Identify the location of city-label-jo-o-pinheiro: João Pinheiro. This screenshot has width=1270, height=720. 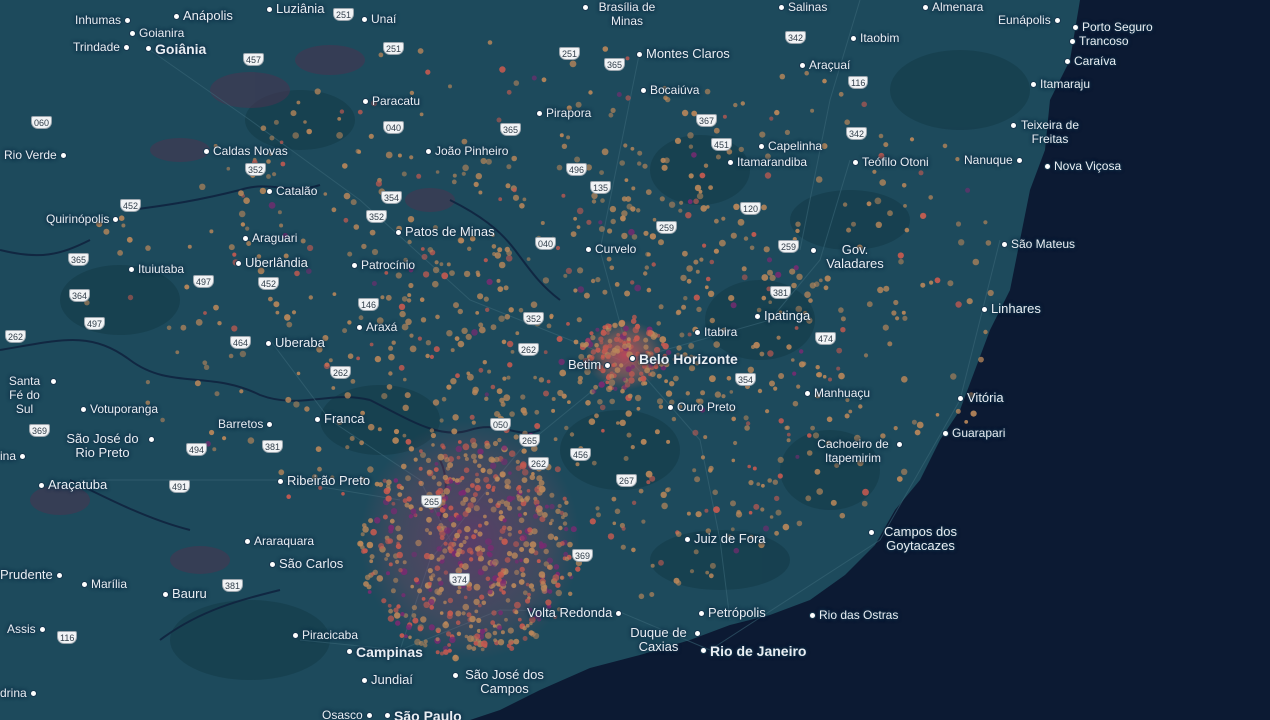
(467, 151).